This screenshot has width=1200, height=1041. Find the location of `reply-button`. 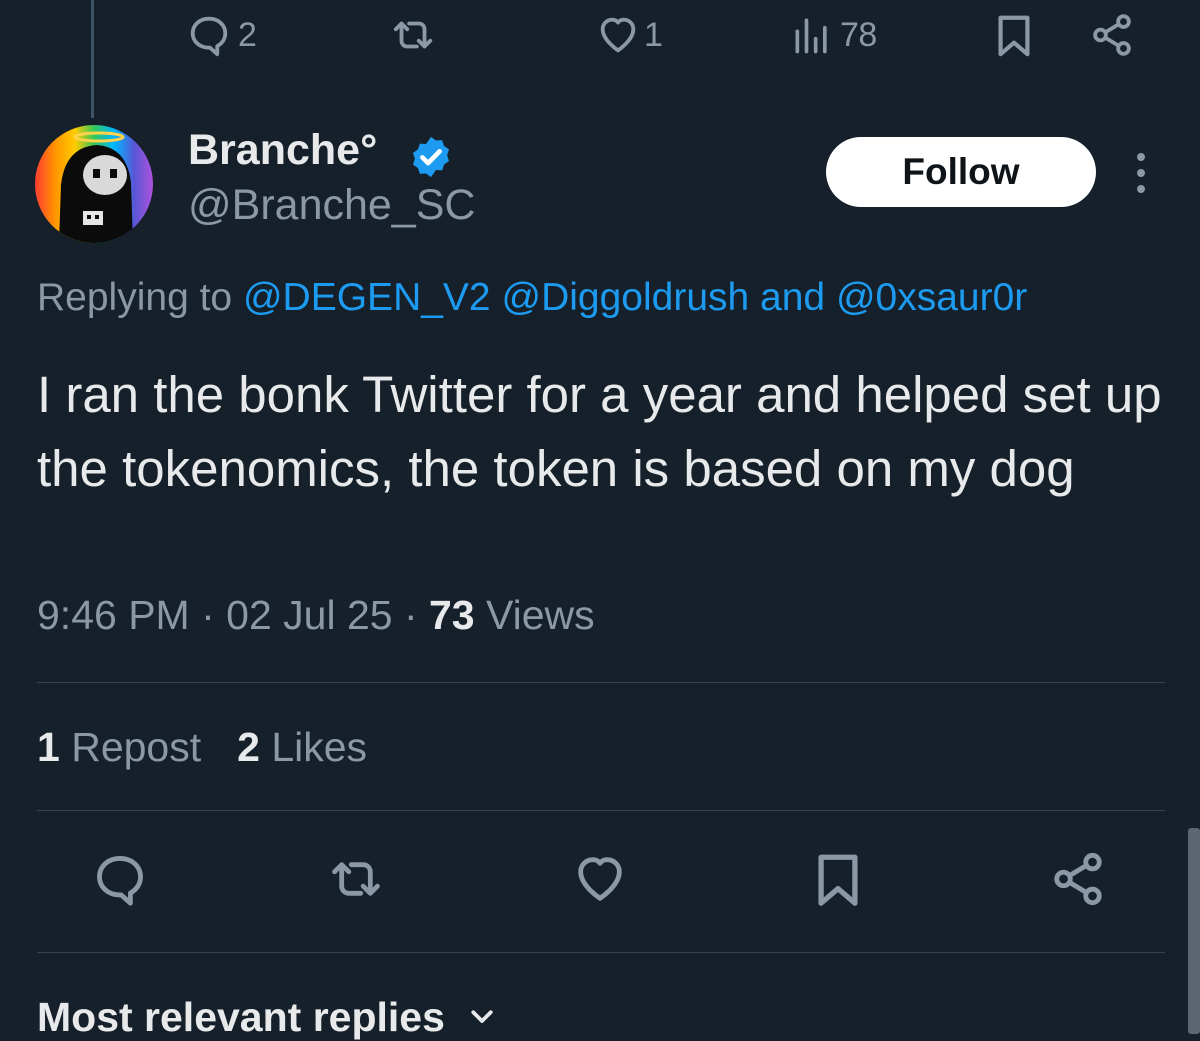

reply-button is located at coordinates (120, 881).